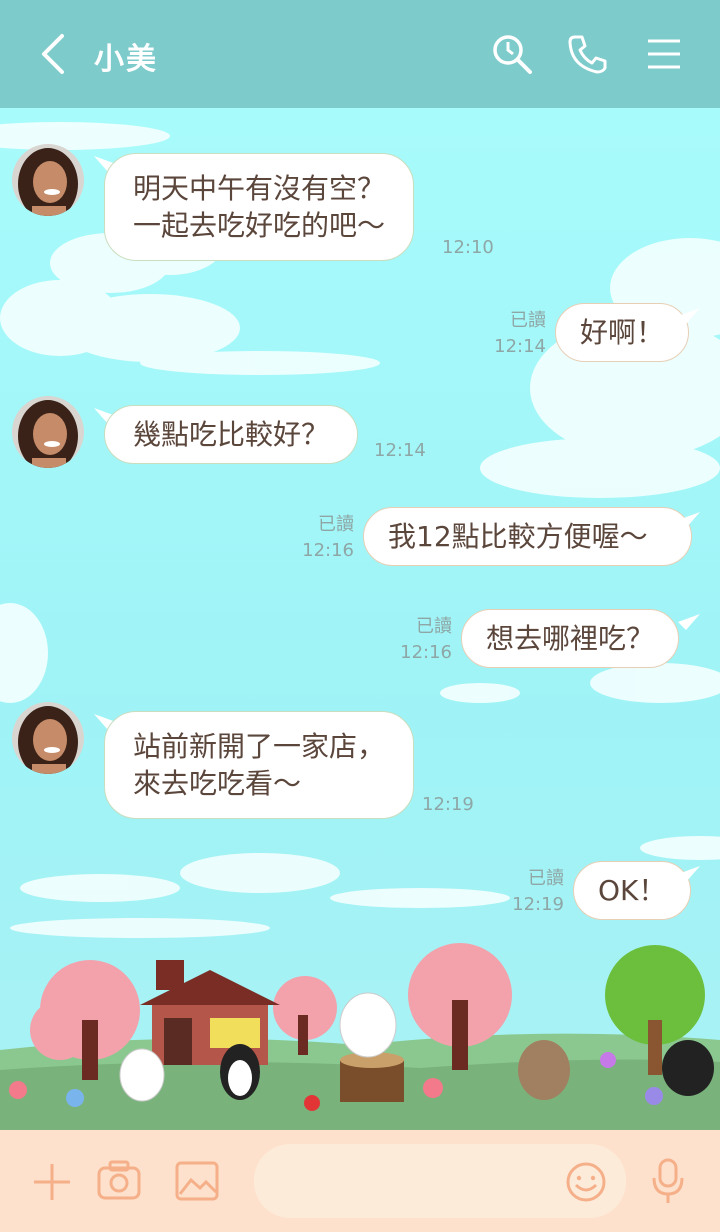 The image size is (720, 1232). What do you see at coordinates (664, 54) in the screenshot?
I see `menu-icon` at bounding box center [664, 54].